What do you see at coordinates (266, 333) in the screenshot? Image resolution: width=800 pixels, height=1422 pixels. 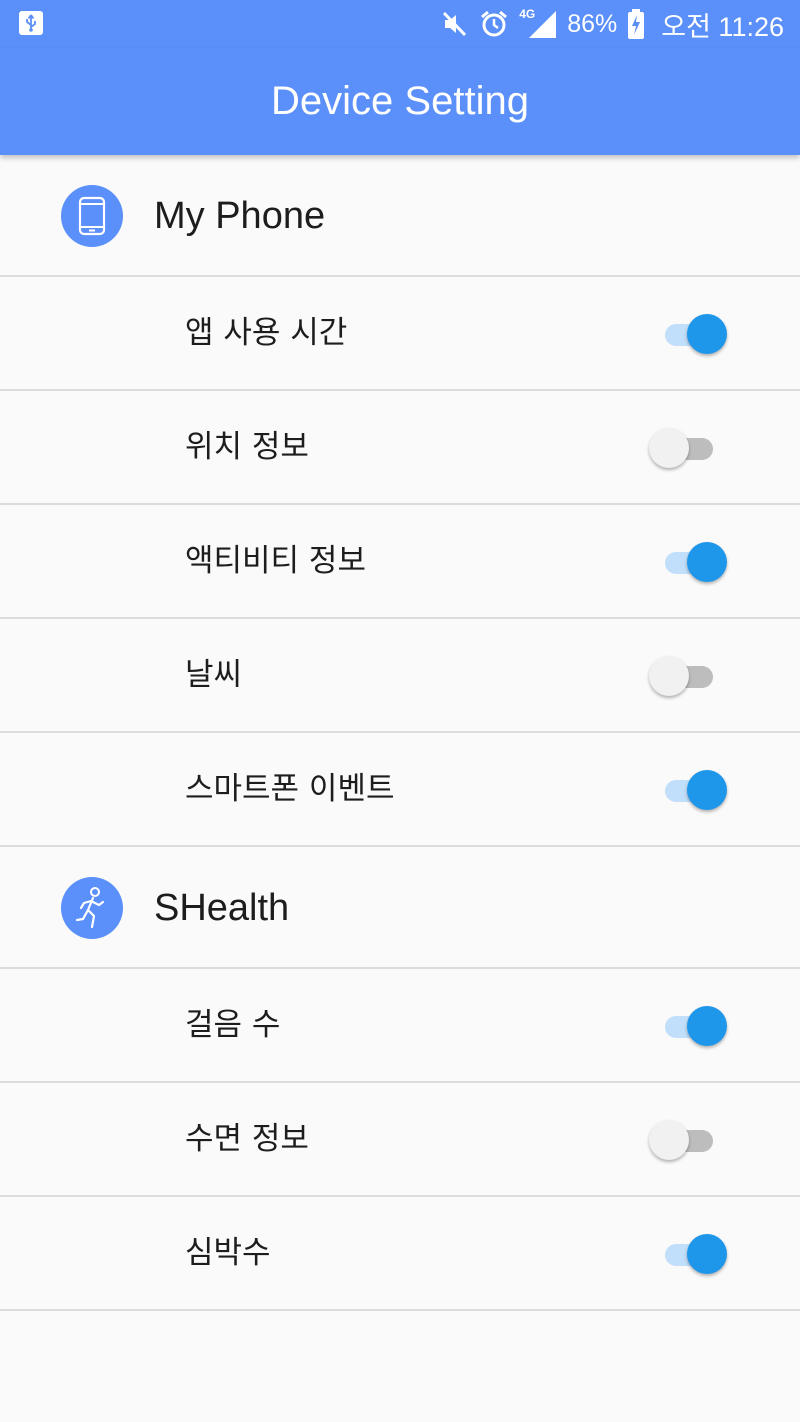 I see `setting-label: 앱 사용 시간` at bounding box center [266, 333].